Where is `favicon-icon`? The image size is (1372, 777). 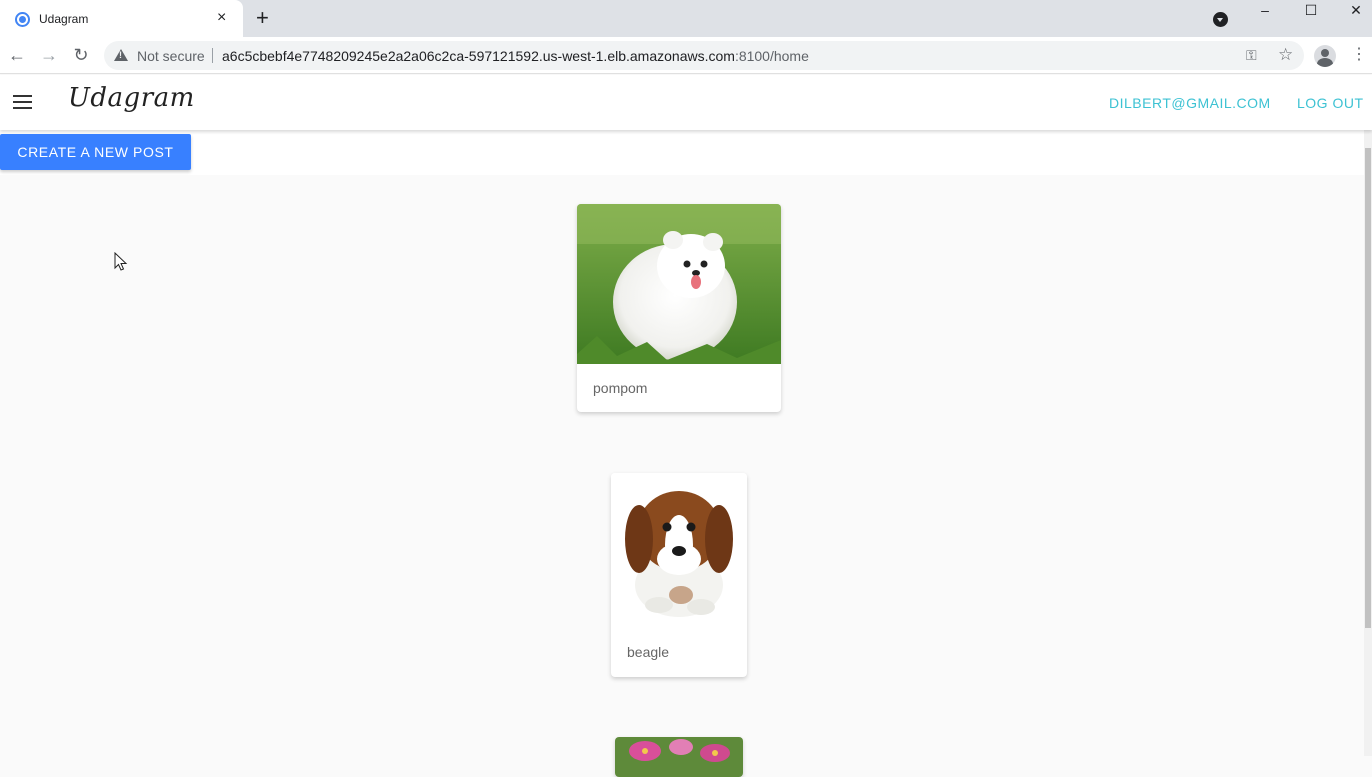
favicon-icon is located at coordinates (22, 19).